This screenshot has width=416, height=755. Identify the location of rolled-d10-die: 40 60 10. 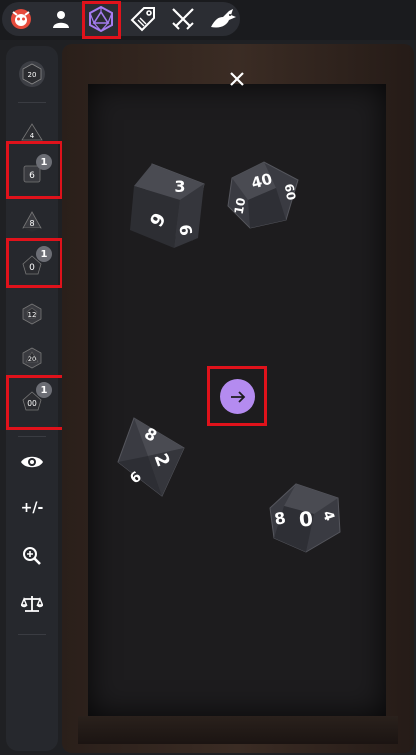
(263, 195).